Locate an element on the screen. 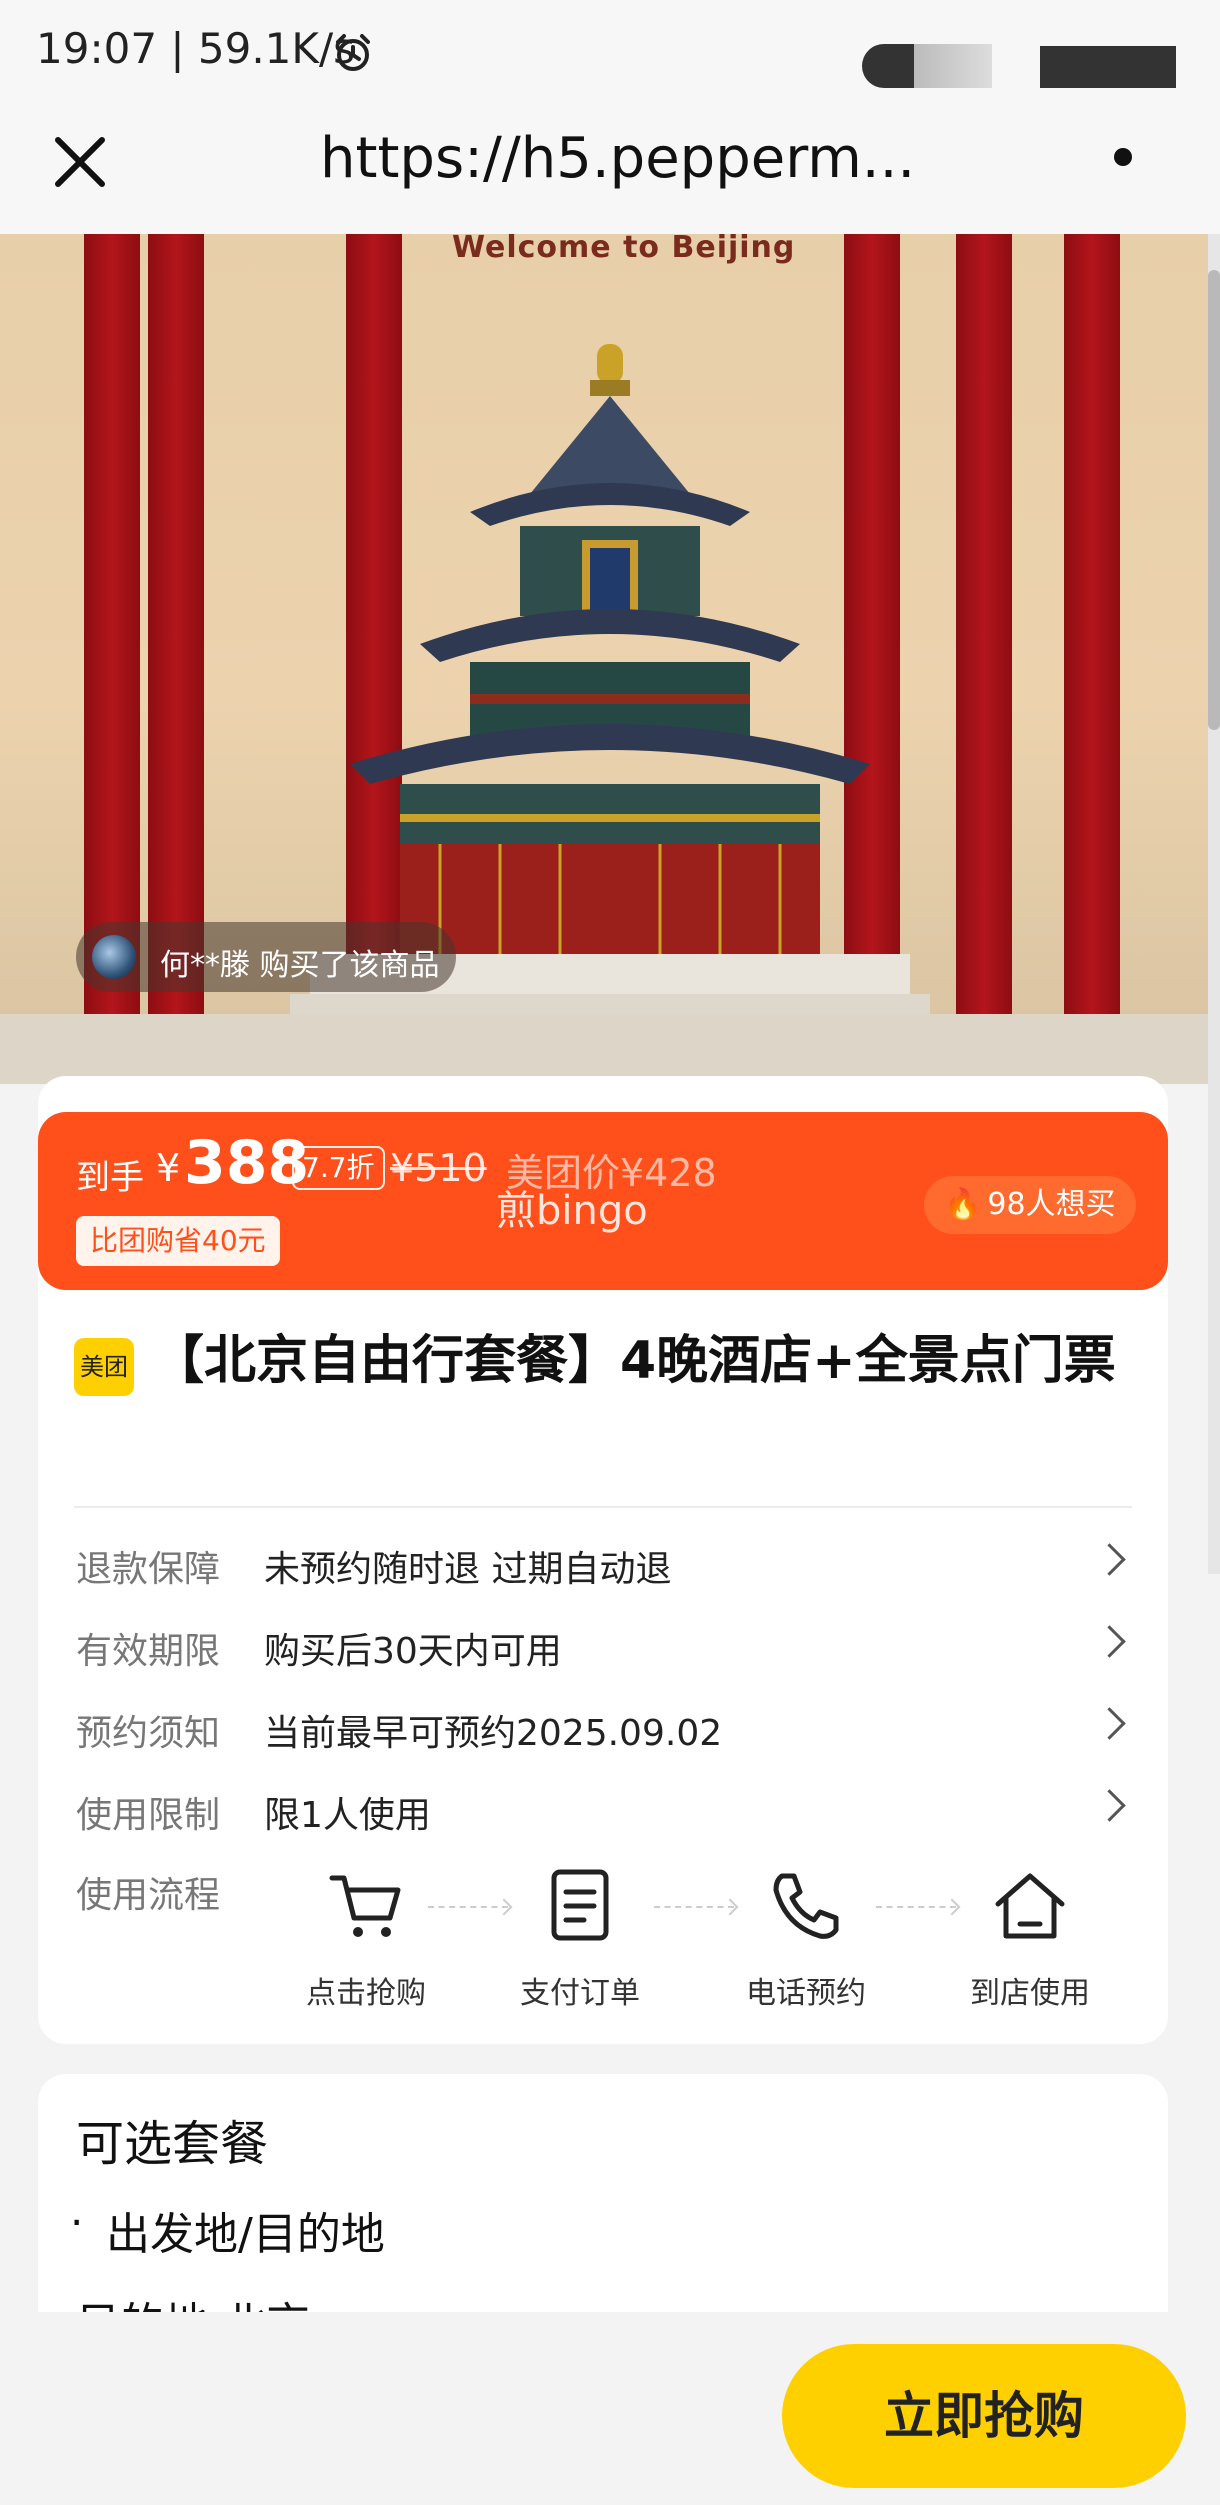 The width and height of the screenshot is (1220, 2505). info-value: 当前最早可预约2025.09.02 is located at coordinates (493, 1733).